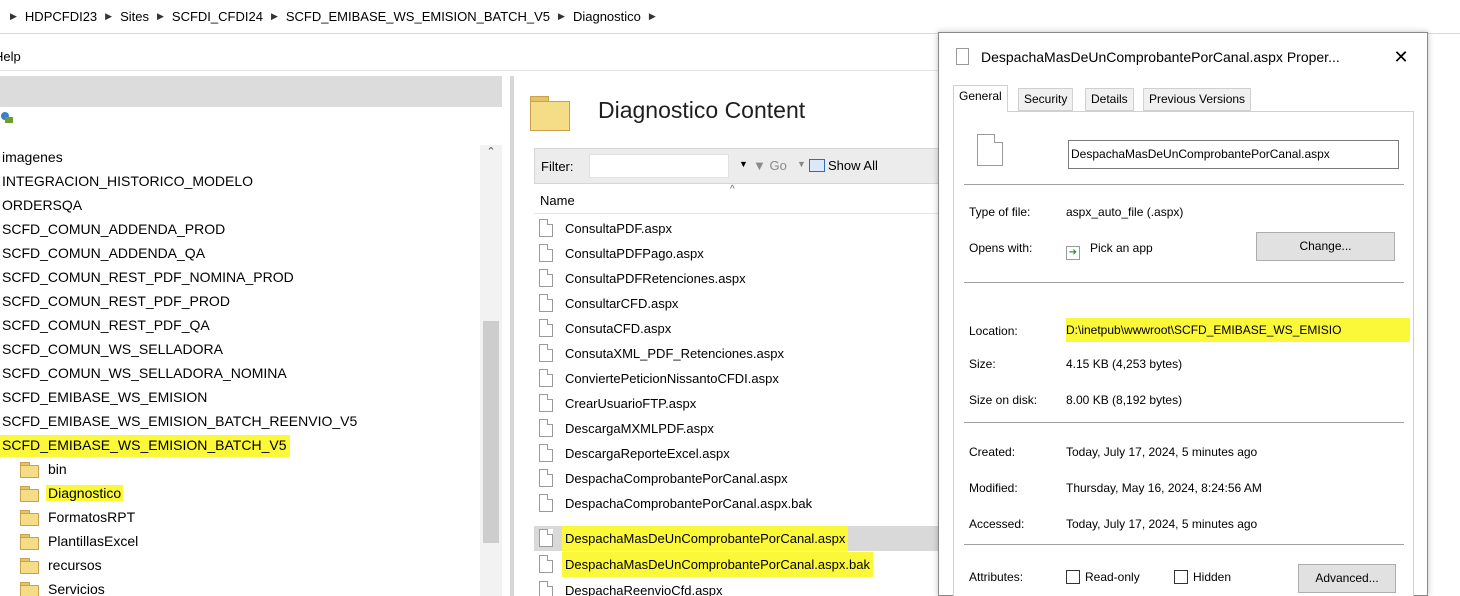 This screenshot has height=596, width=1460. What do you see at coordinates (10, 56) in the screenshot?
I see `menu-help: Help` at bounding box center [10, 56].